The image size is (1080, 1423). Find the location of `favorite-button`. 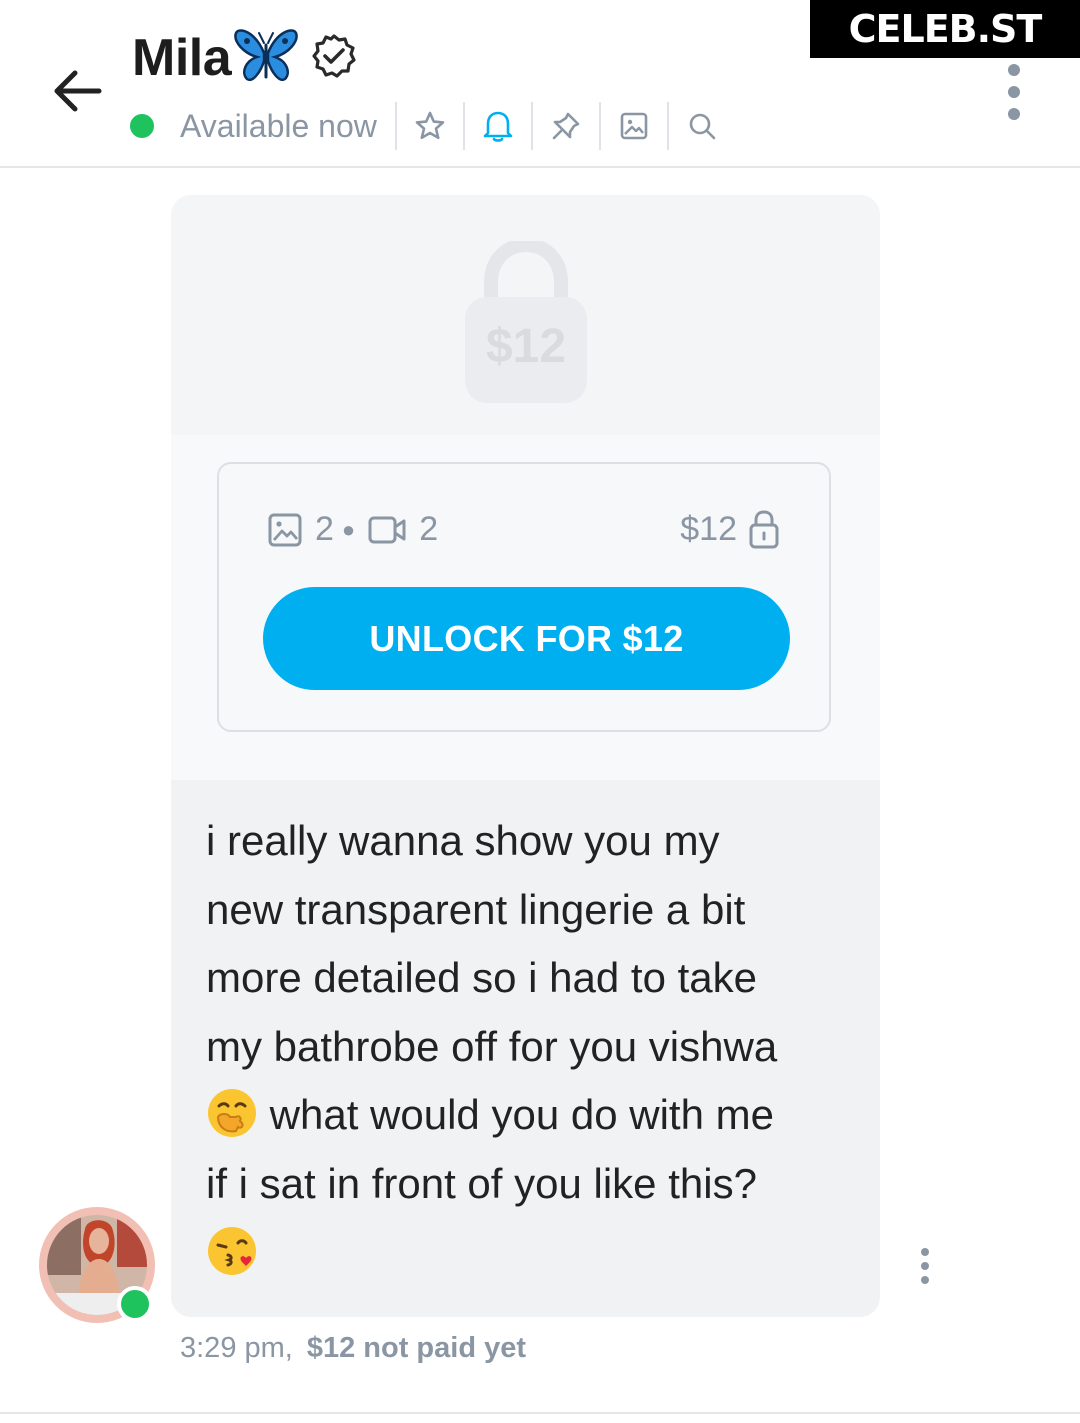

favorite-button is located at coordinates (430, 126).